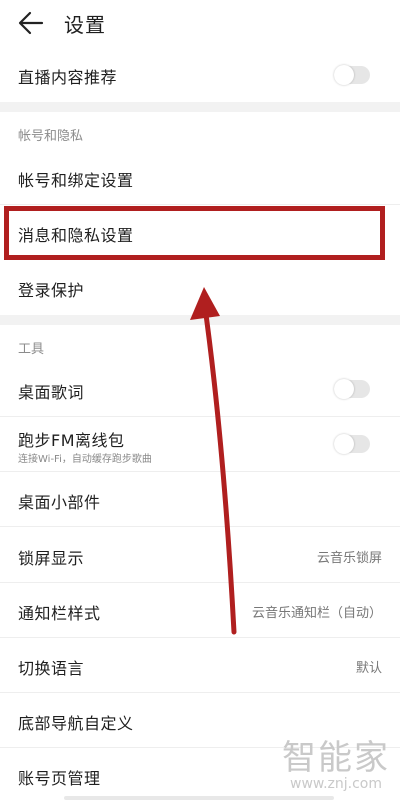  I want to click on bottom-gesture-bar, so click(199, 798).